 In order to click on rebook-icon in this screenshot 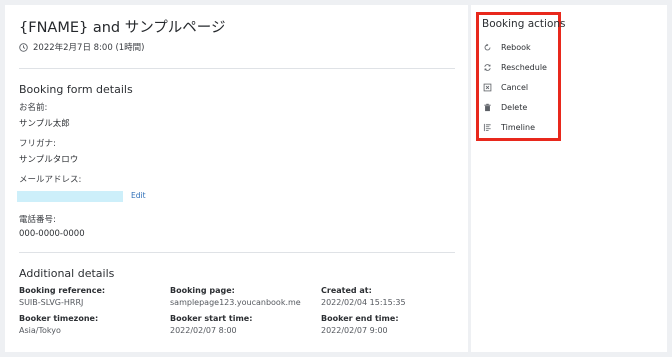, I will do `click(487, 47)`.